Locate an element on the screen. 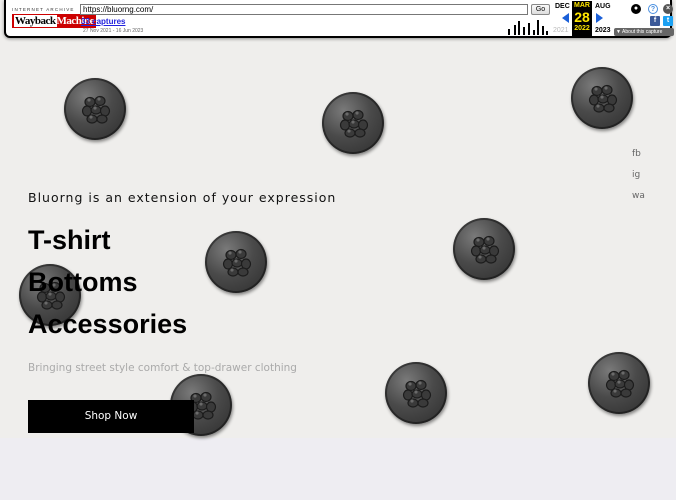 The image size is (676, 500). social-link-fb: fb is located at coordinates (636, 154).